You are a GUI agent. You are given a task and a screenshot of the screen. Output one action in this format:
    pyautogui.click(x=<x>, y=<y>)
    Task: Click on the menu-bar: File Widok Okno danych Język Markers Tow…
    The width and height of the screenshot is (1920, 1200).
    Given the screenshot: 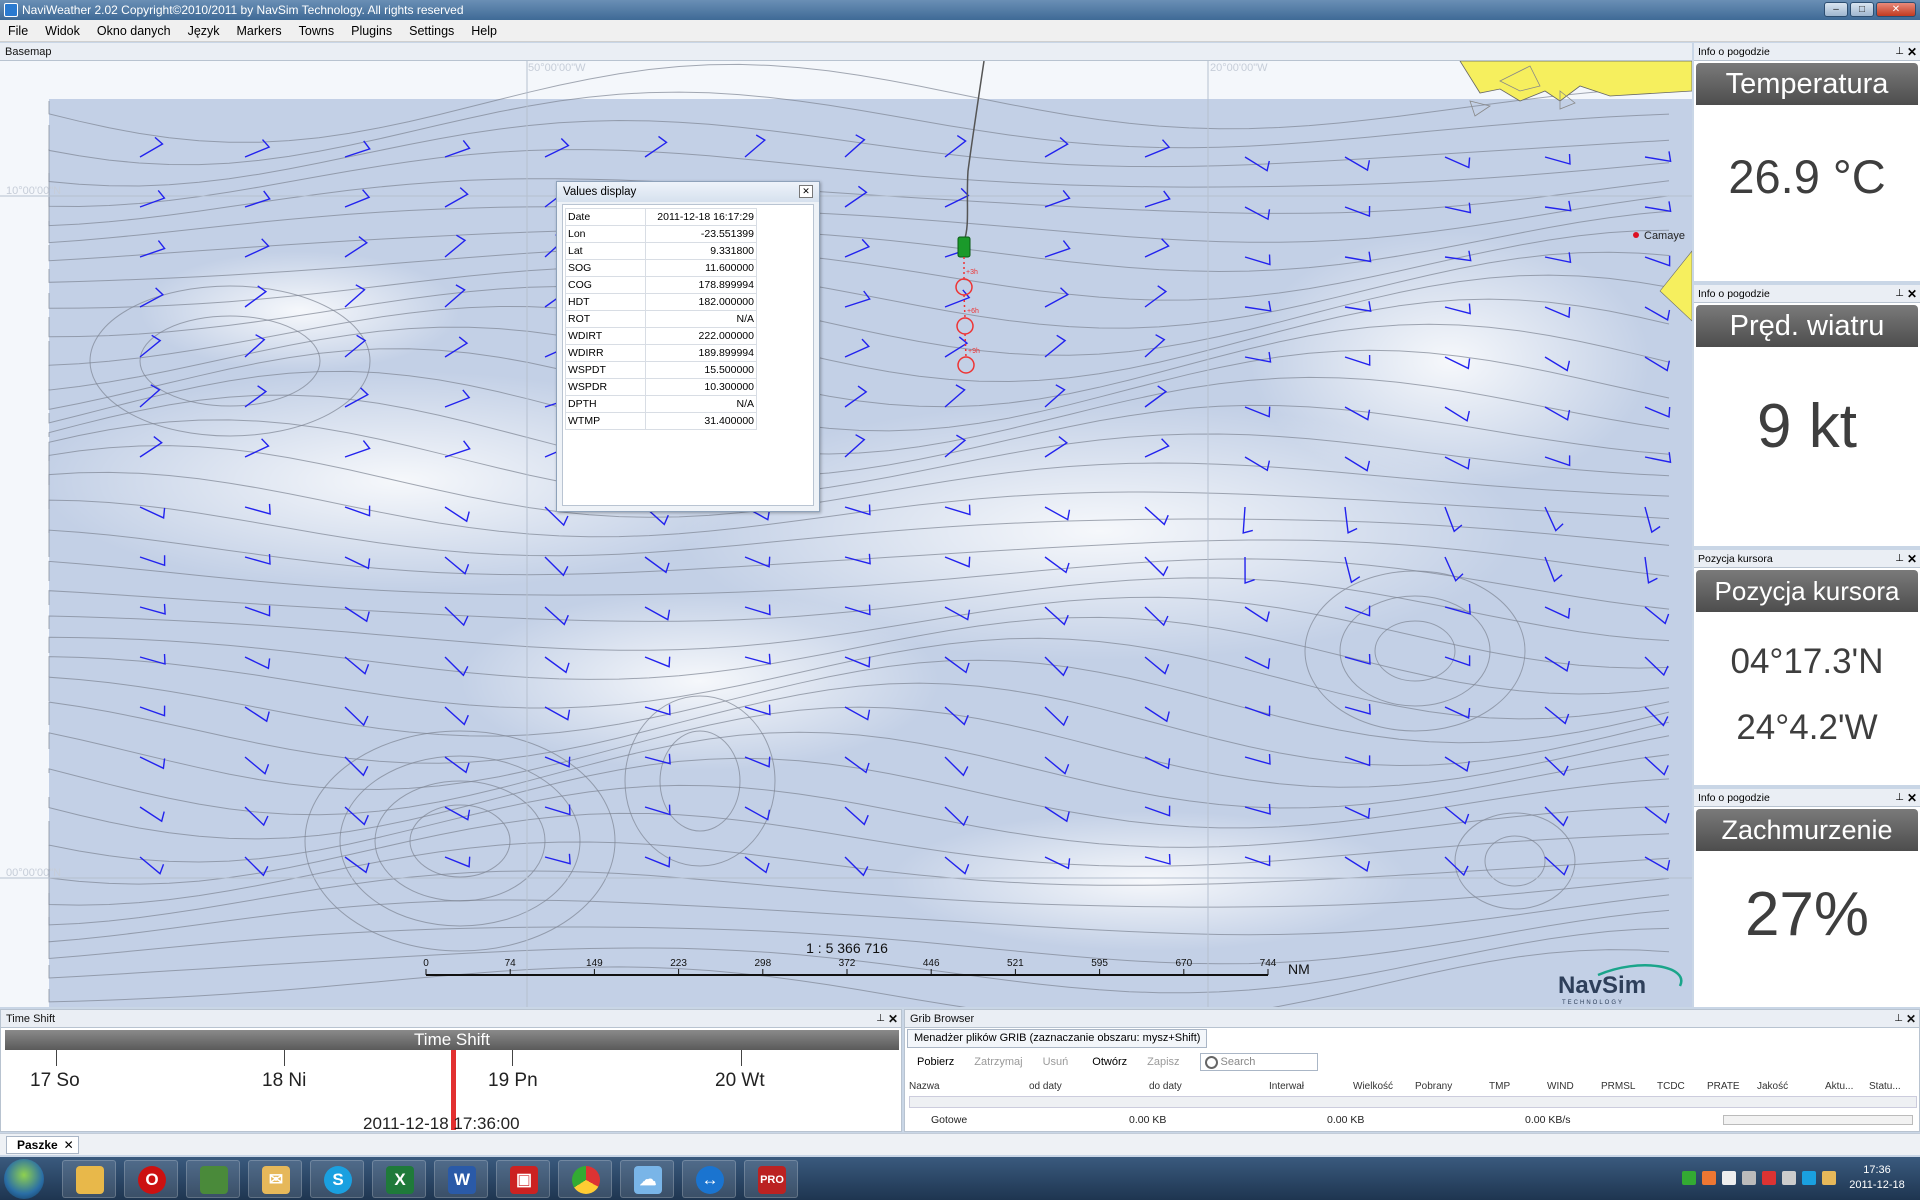 What is the action you would take?
    pyautogui.click(x=960, y=31)
    